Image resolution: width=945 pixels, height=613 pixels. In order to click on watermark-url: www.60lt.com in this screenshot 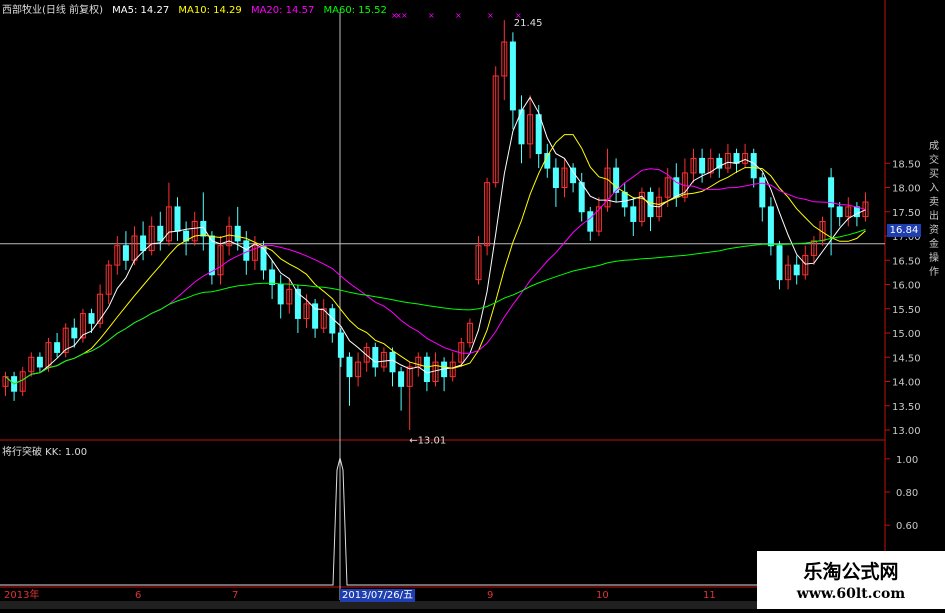, I will do `click(851, 594)`.